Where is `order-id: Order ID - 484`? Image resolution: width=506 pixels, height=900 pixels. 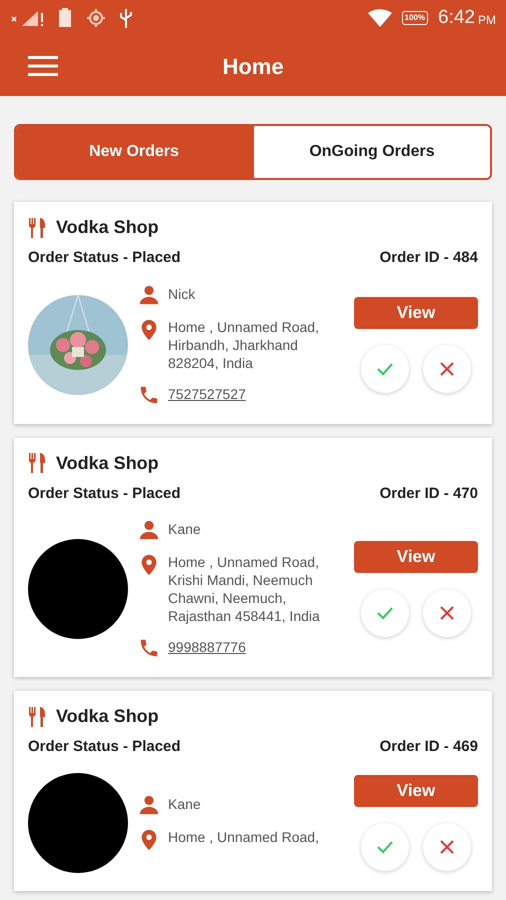
order-id: Order ID - 484 is located at coordinates (429, 258).